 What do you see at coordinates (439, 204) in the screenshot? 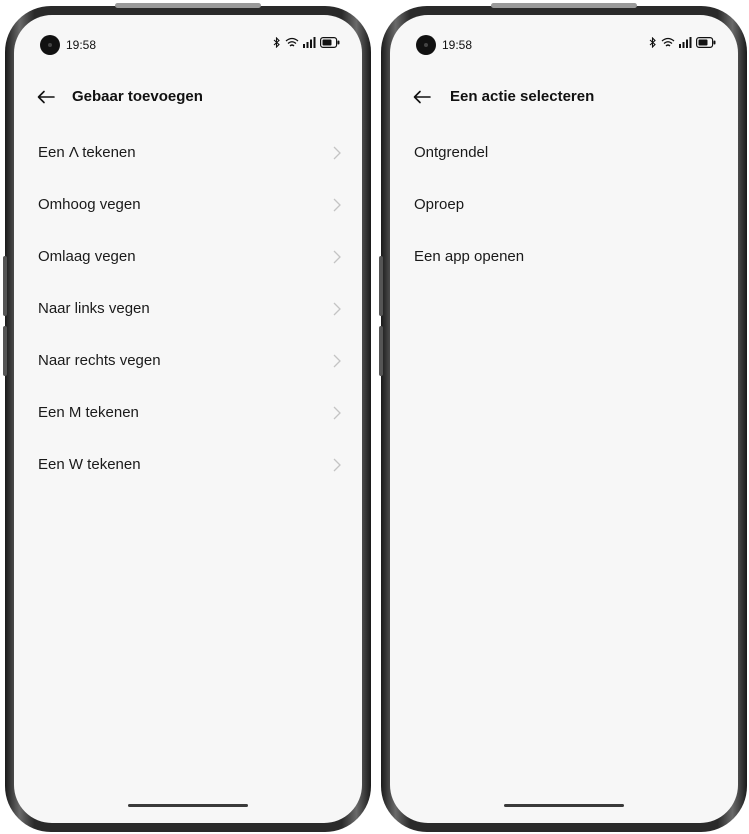
I see `list-item-label: Oproep` at bounding box center [439, 204].